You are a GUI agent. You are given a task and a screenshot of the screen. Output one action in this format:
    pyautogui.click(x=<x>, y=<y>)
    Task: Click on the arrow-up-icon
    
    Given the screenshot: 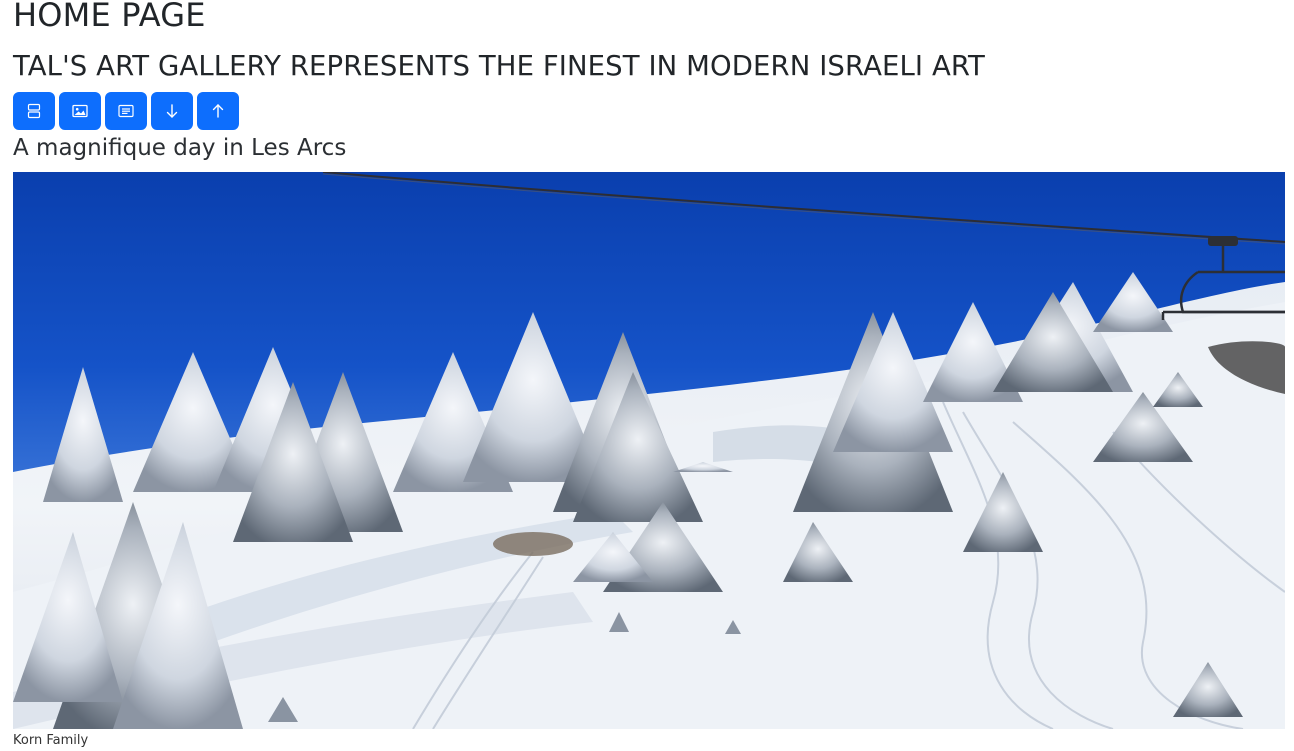 What is the action you would take?
    pyautogui.click(x=218, y=111)
    